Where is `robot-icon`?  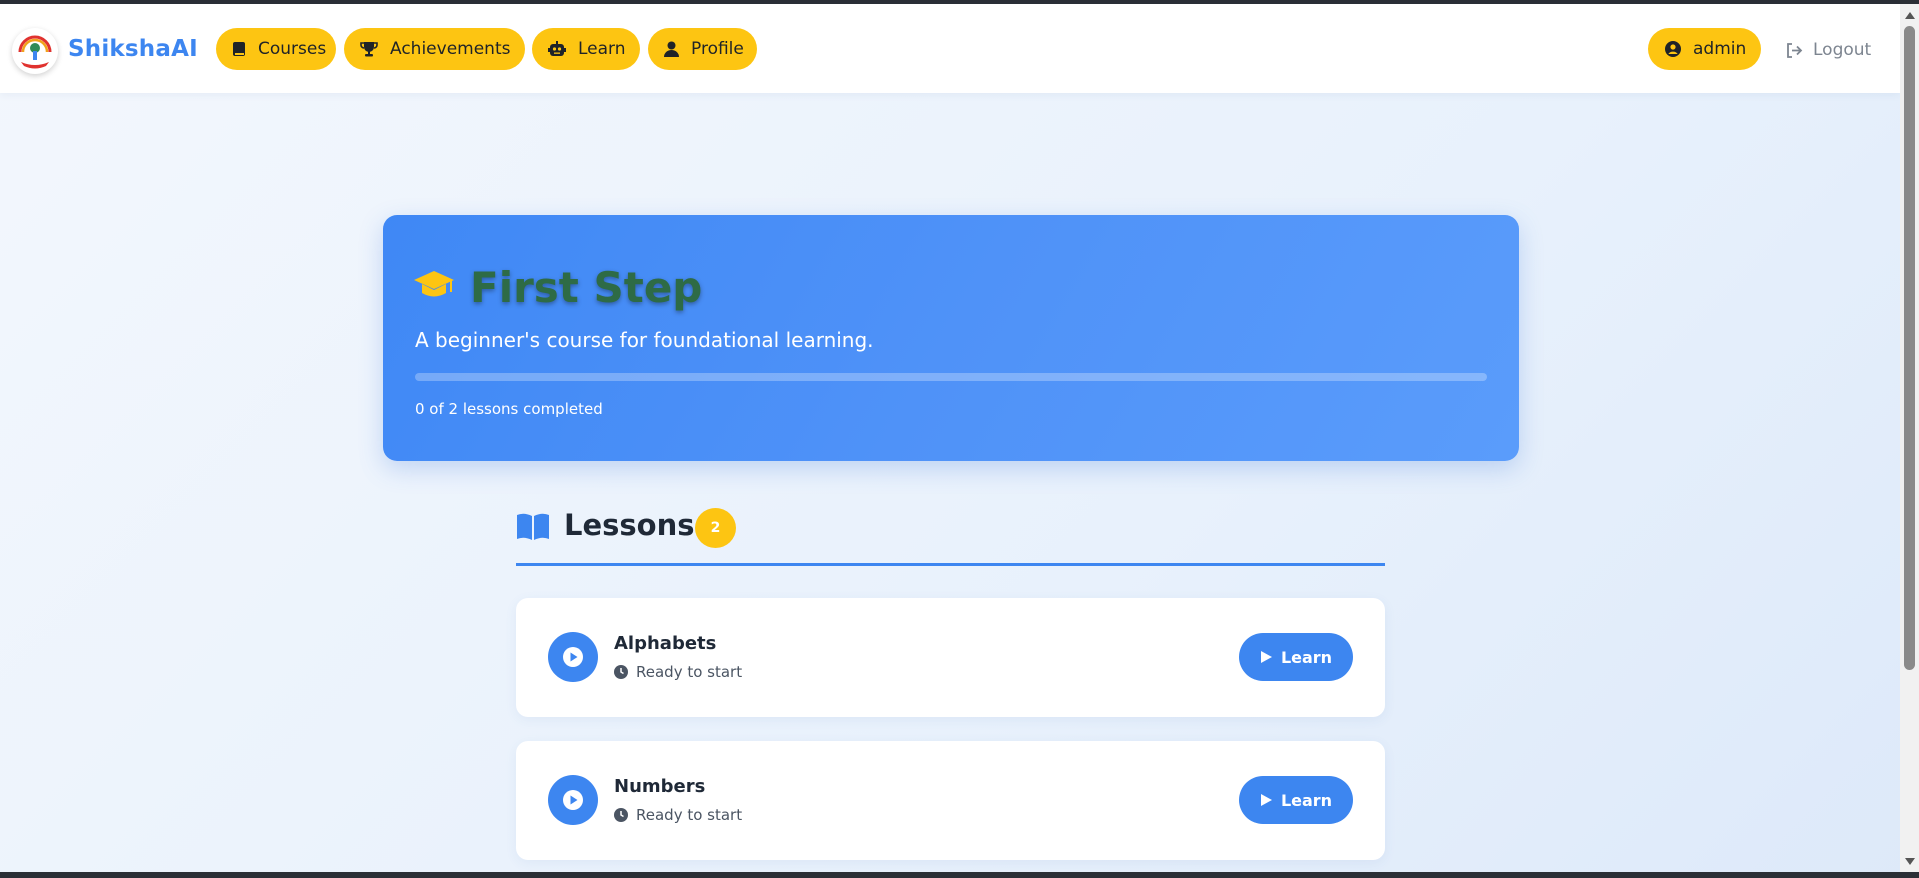 robot-icon is located at coordinates (557, 48).